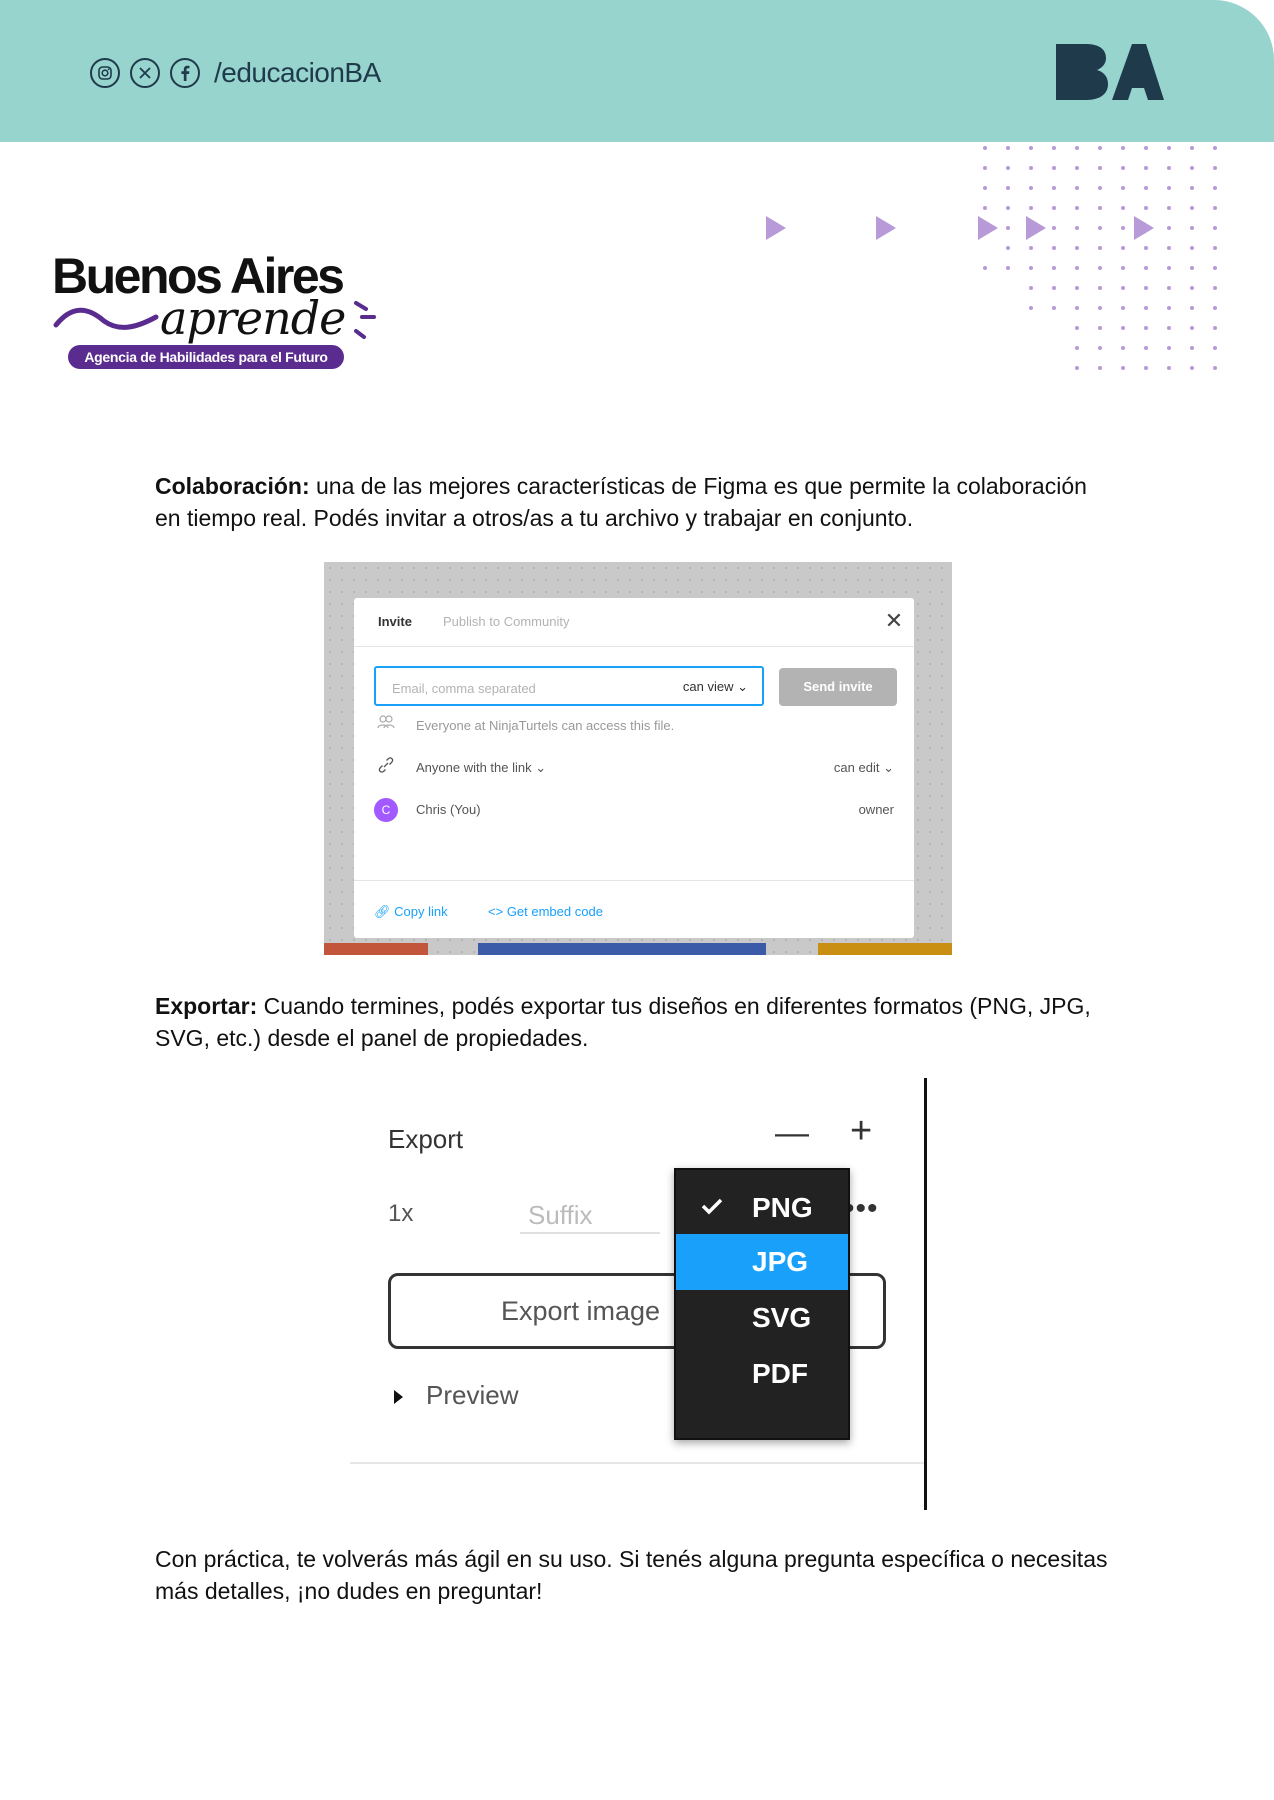 The width and height of the screenshot is (1274, 1800). I want to click on social-links: /educacionBA, so click(235, 73).